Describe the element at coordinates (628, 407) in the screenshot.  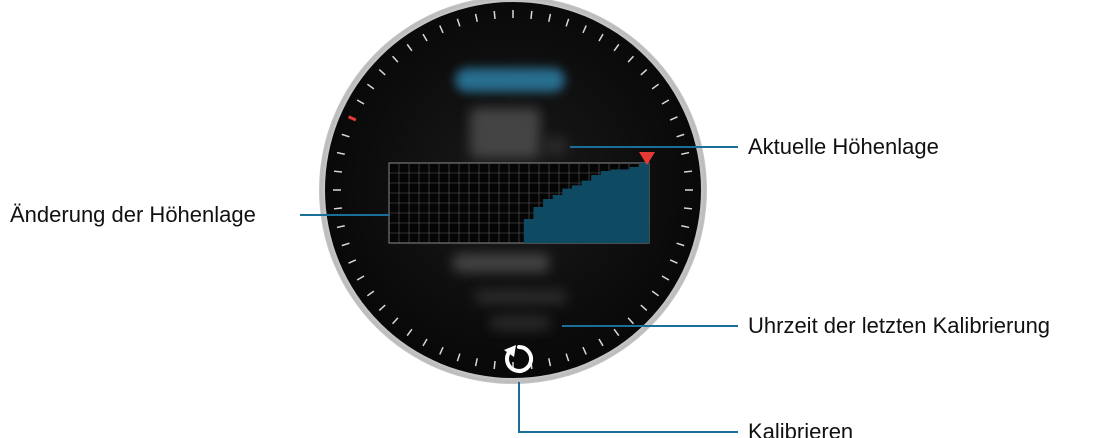
I see `callout-line-calibrate` at that location.